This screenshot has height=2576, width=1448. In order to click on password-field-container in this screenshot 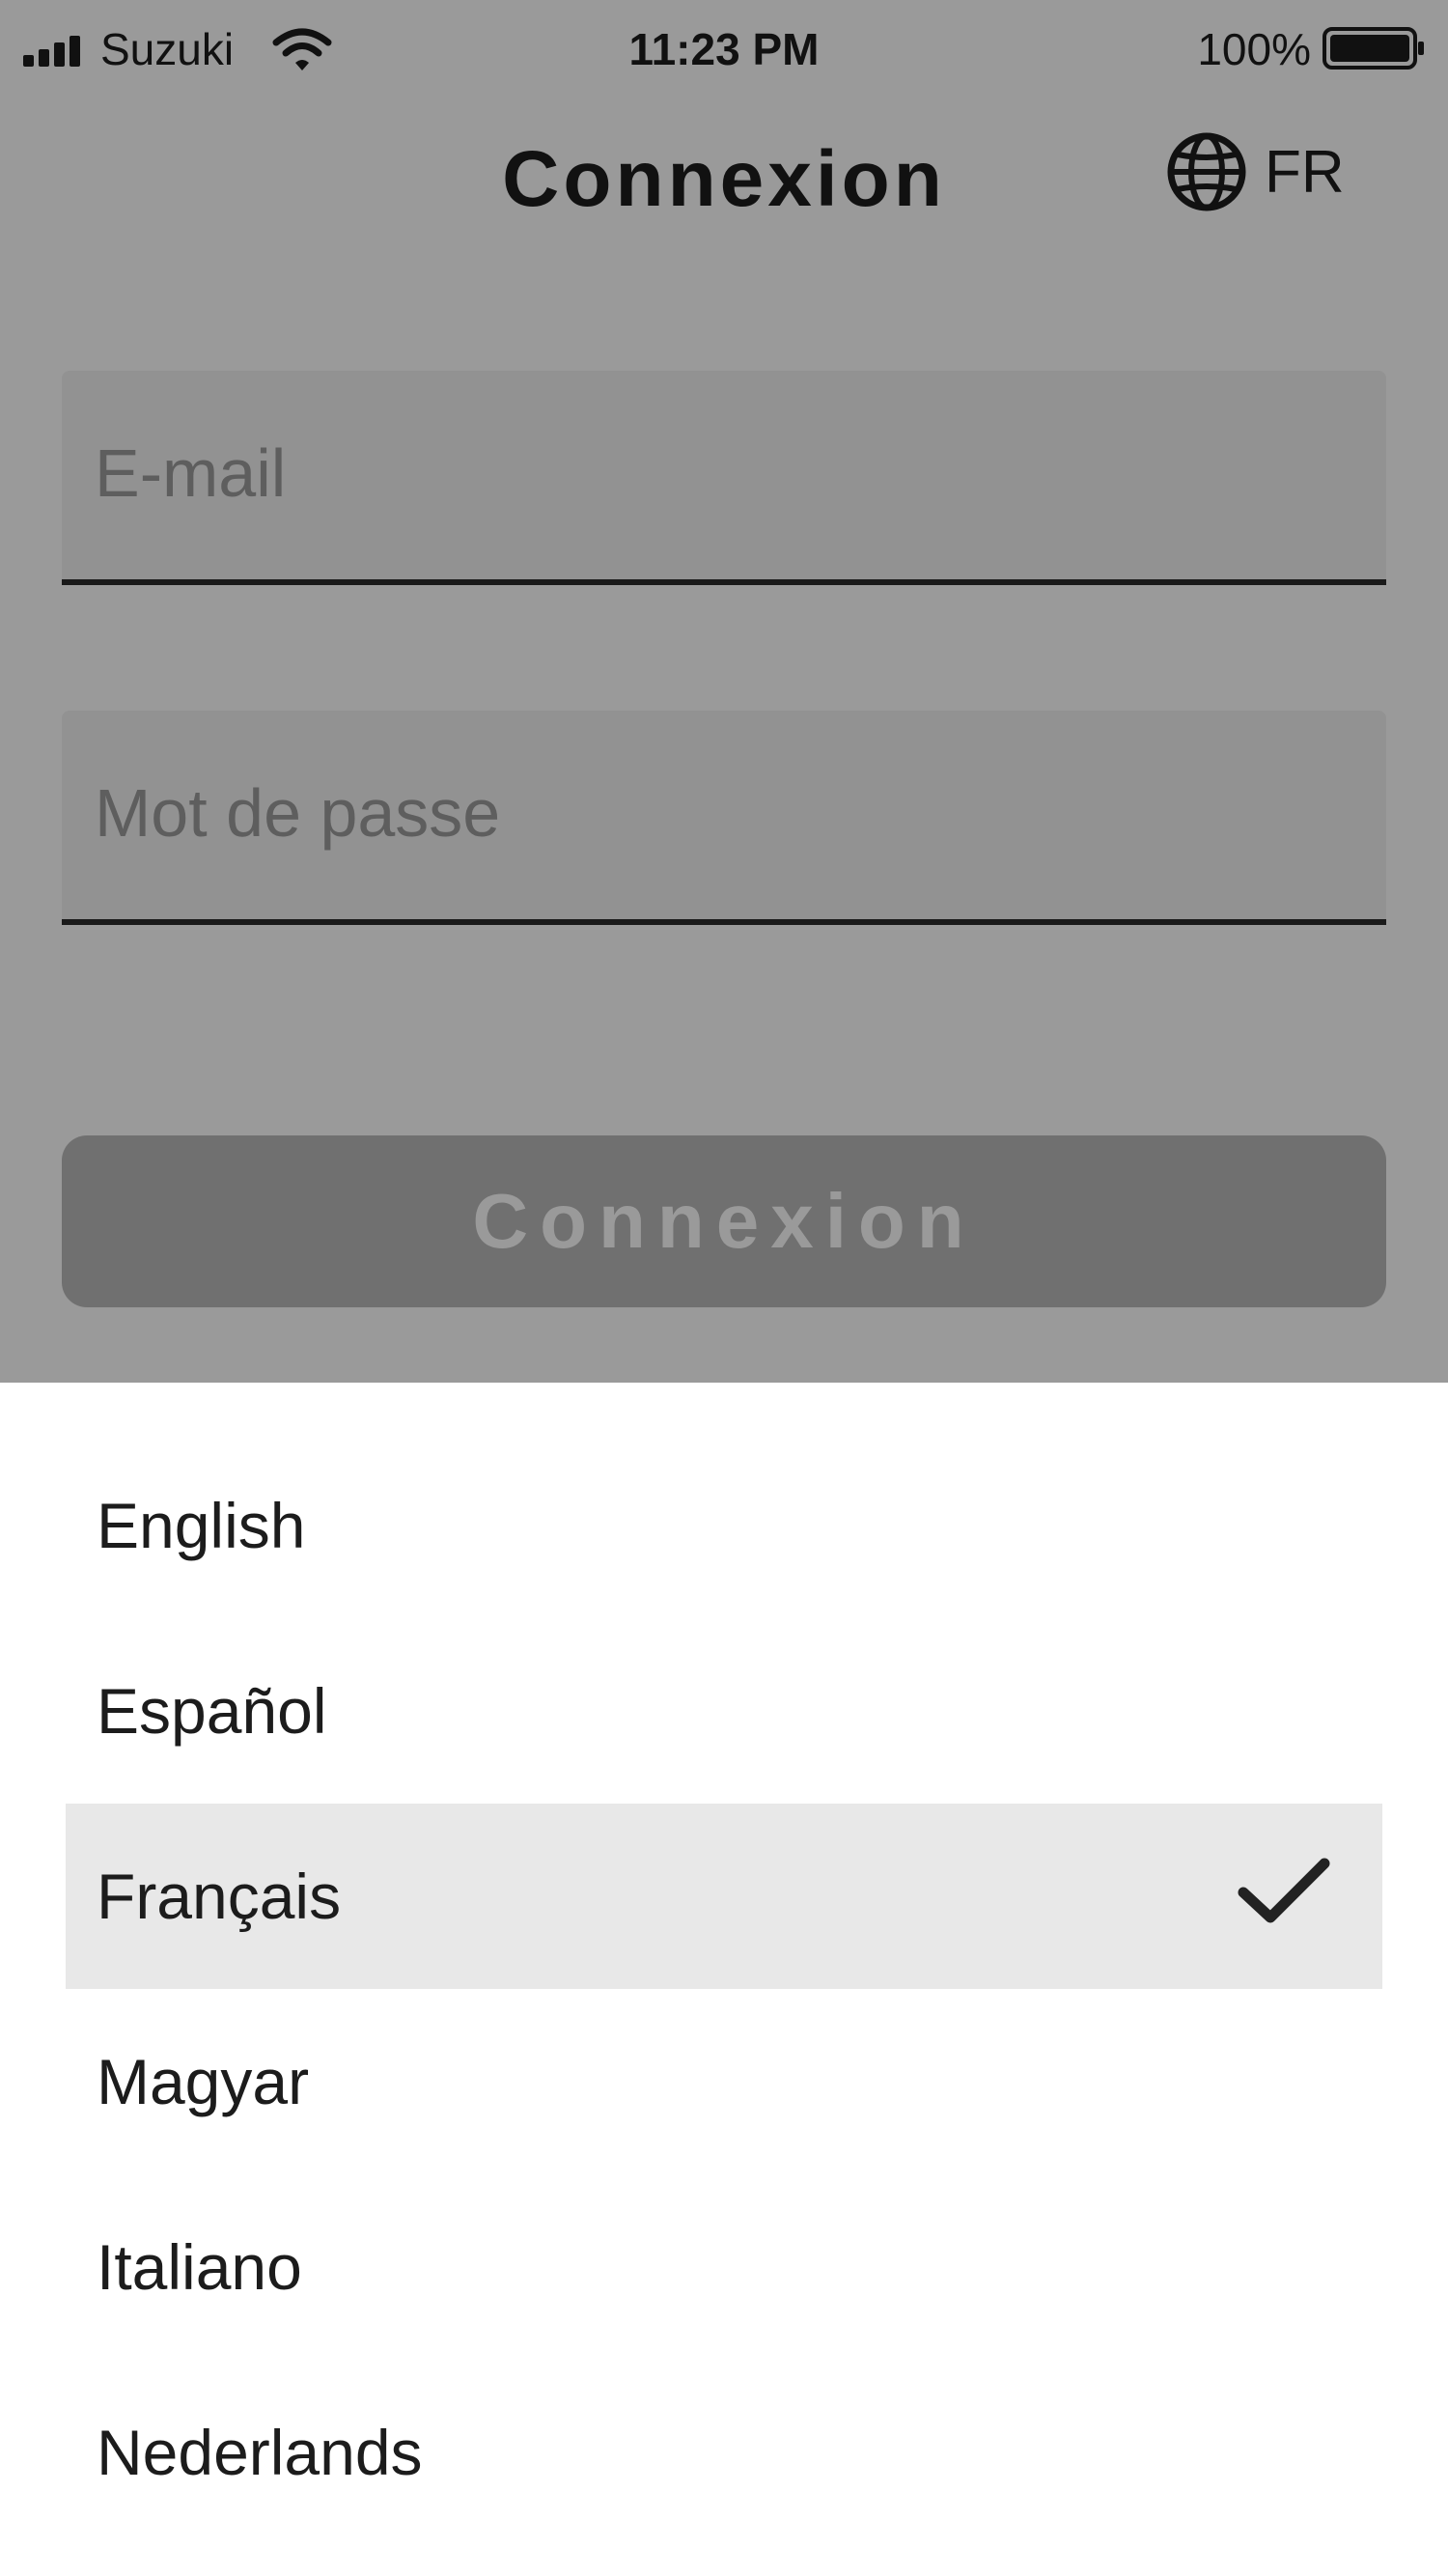, I will do `click(724, 818)`.